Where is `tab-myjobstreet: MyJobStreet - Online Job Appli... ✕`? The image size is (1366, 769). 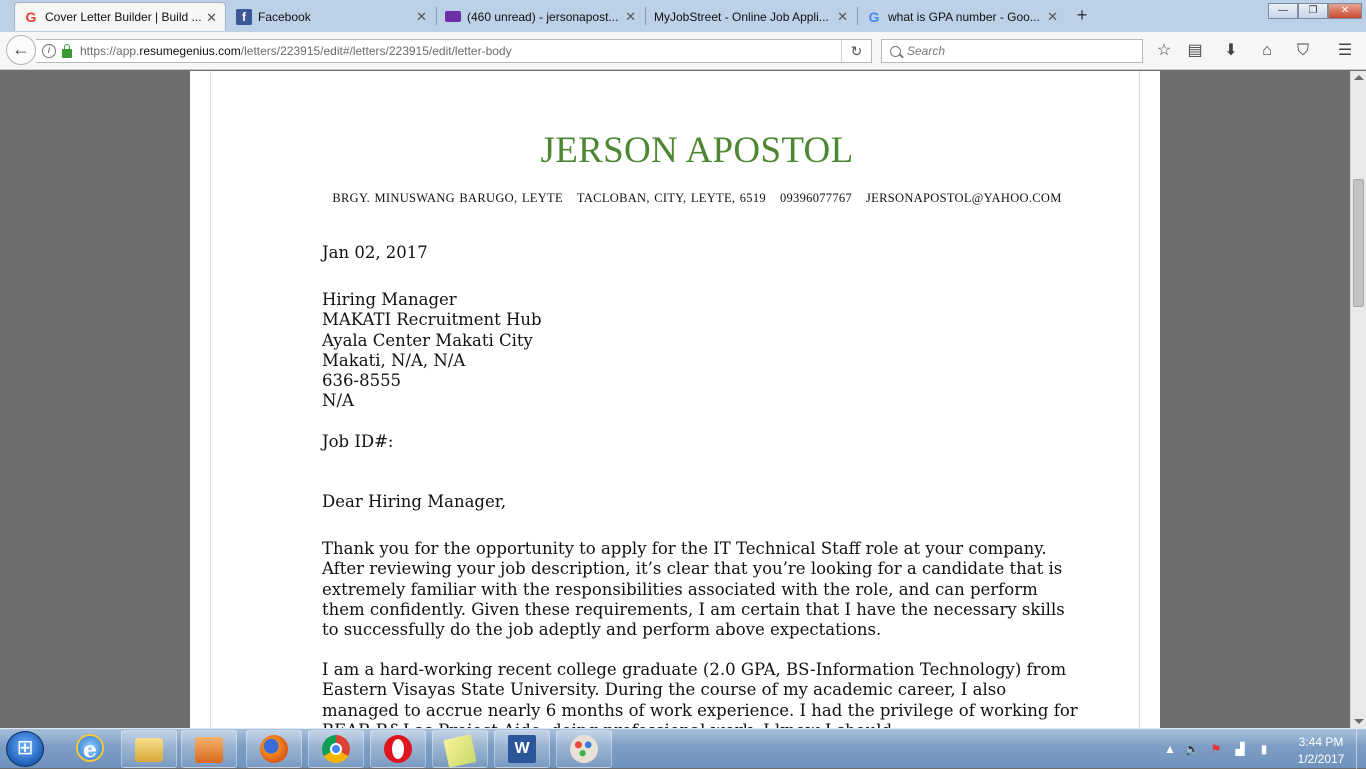 tab-myjobstreet: MyJobStreet - Online Job Appli... ✕ is located at coordinates (751, 16).